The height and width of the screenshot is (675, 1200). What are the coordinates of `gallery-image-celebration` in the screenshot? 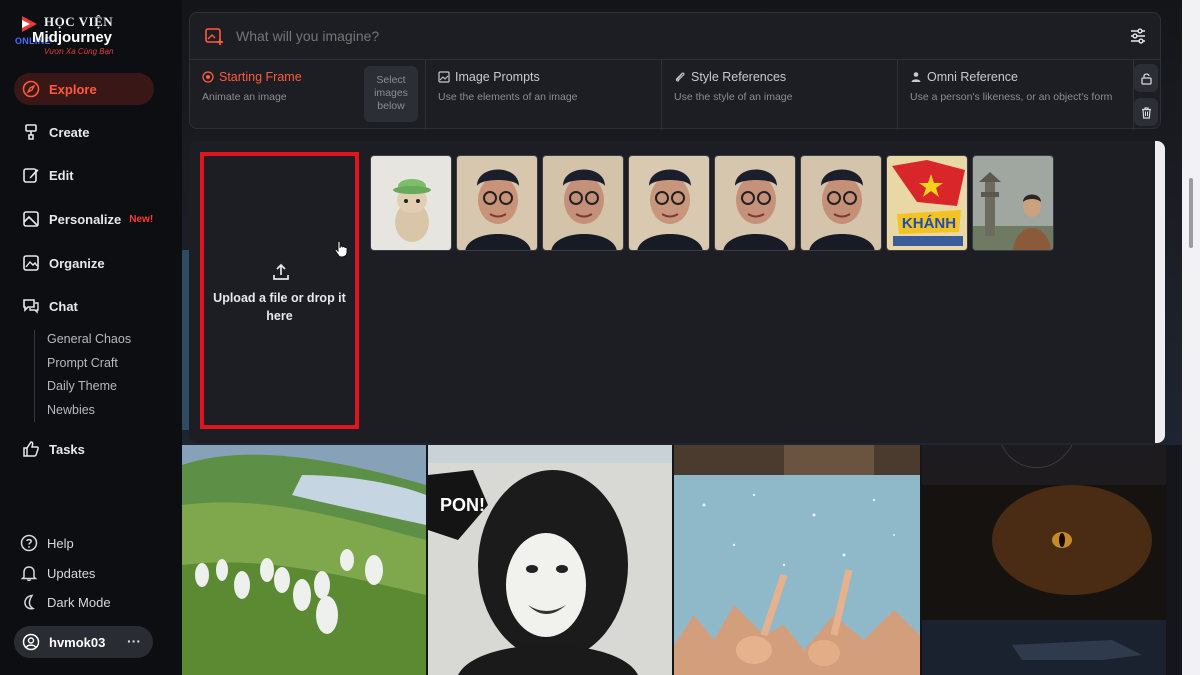 It's located at (797, 575).